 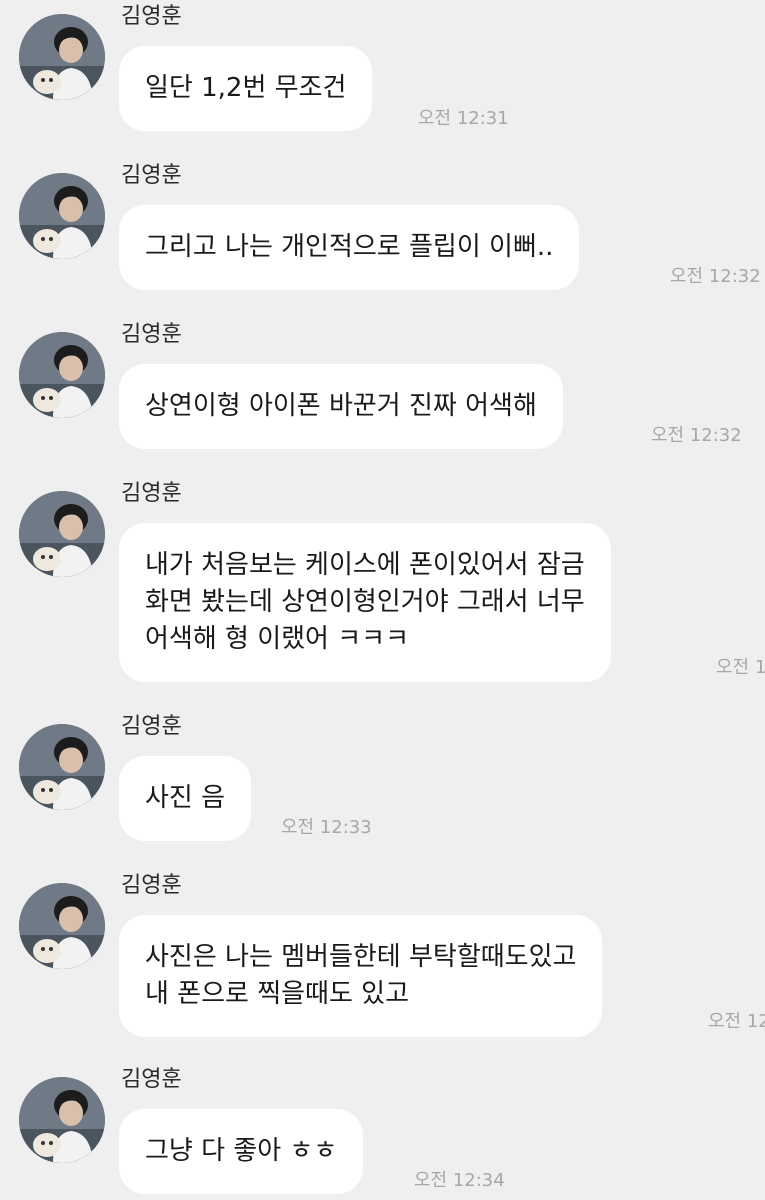 I want to click on message-bubble: 그냥 다 좋아 ㅎㅎ, so click(x=241, y=1151).